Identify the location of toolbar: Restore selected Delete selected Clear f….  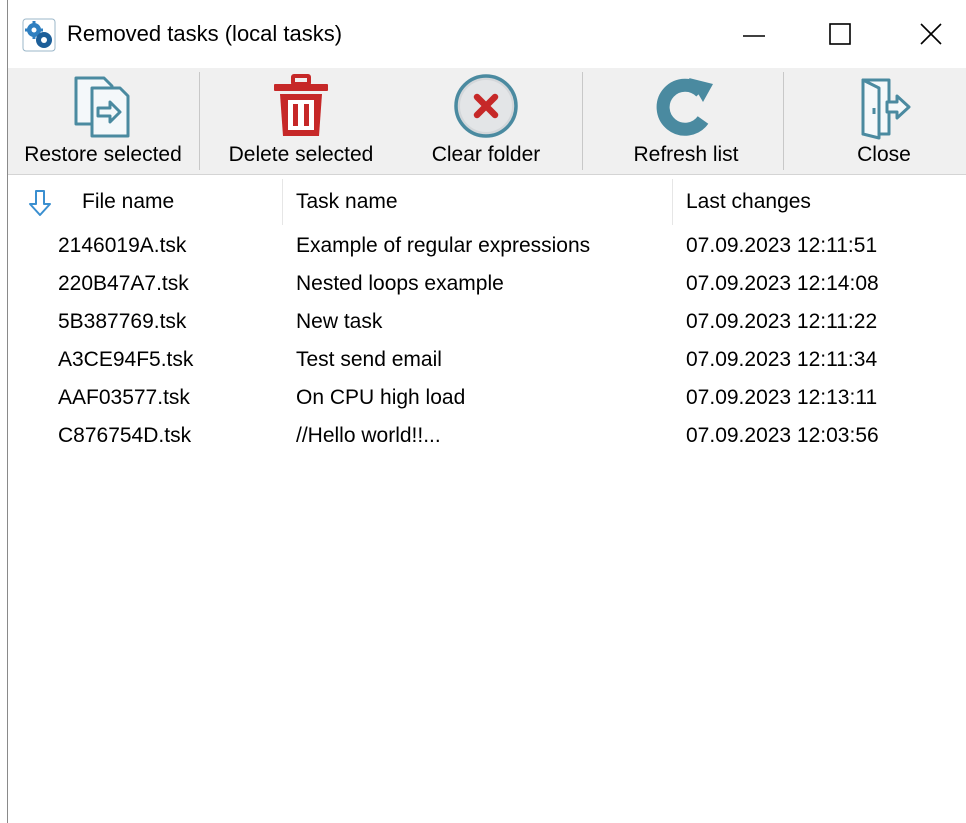
(487, 121).